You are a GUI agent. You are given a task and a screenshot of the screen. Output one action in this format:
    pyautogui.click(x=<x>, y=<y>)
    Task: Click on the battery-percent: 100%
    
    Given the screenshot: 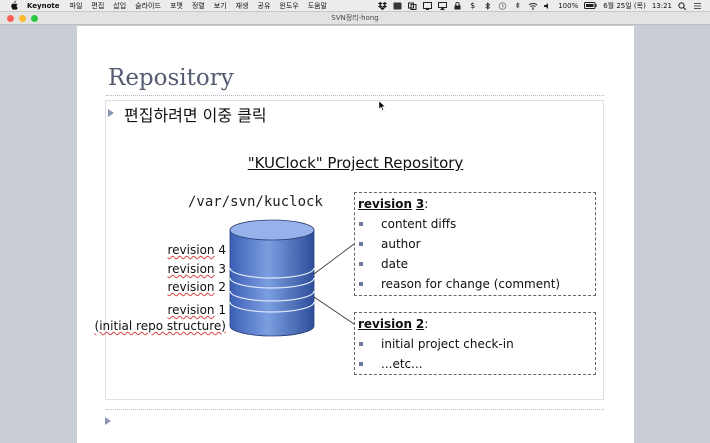 What is the action you would take?
    pyautogui.click(x=568, y=6)
    